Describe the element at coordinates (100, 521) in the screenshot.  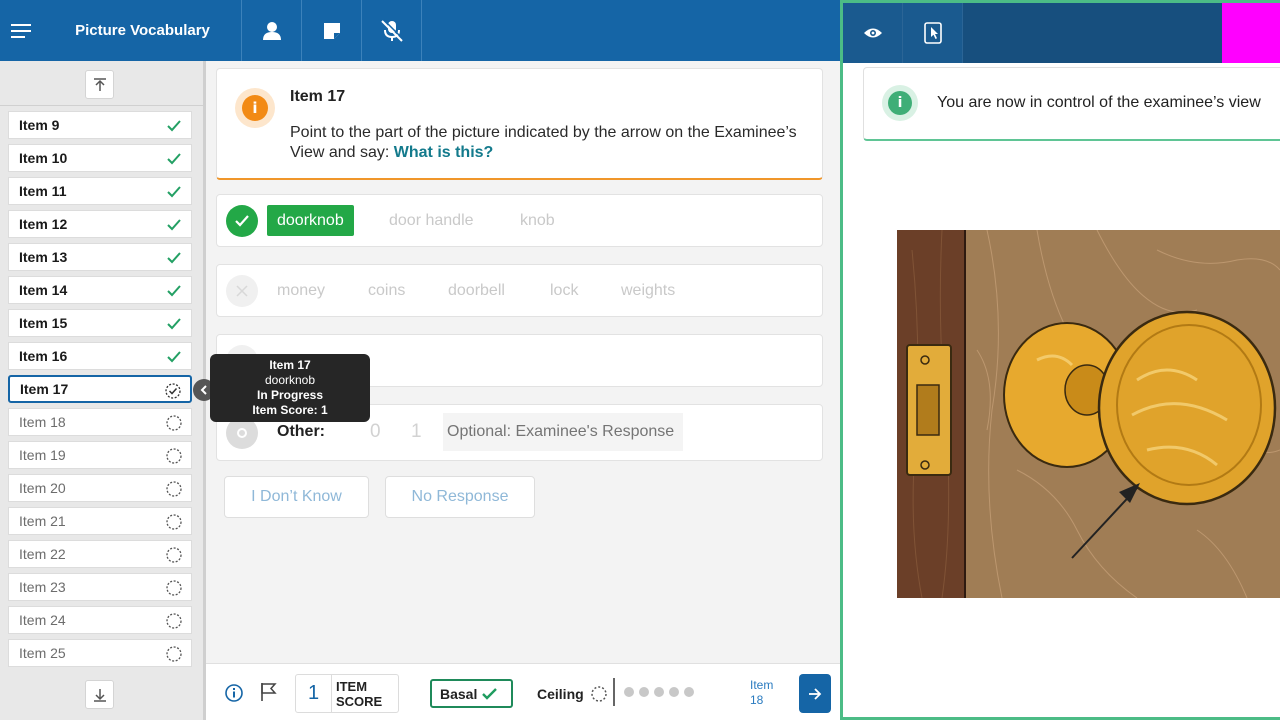
I see `sidebar-item: Item 21` at that location.